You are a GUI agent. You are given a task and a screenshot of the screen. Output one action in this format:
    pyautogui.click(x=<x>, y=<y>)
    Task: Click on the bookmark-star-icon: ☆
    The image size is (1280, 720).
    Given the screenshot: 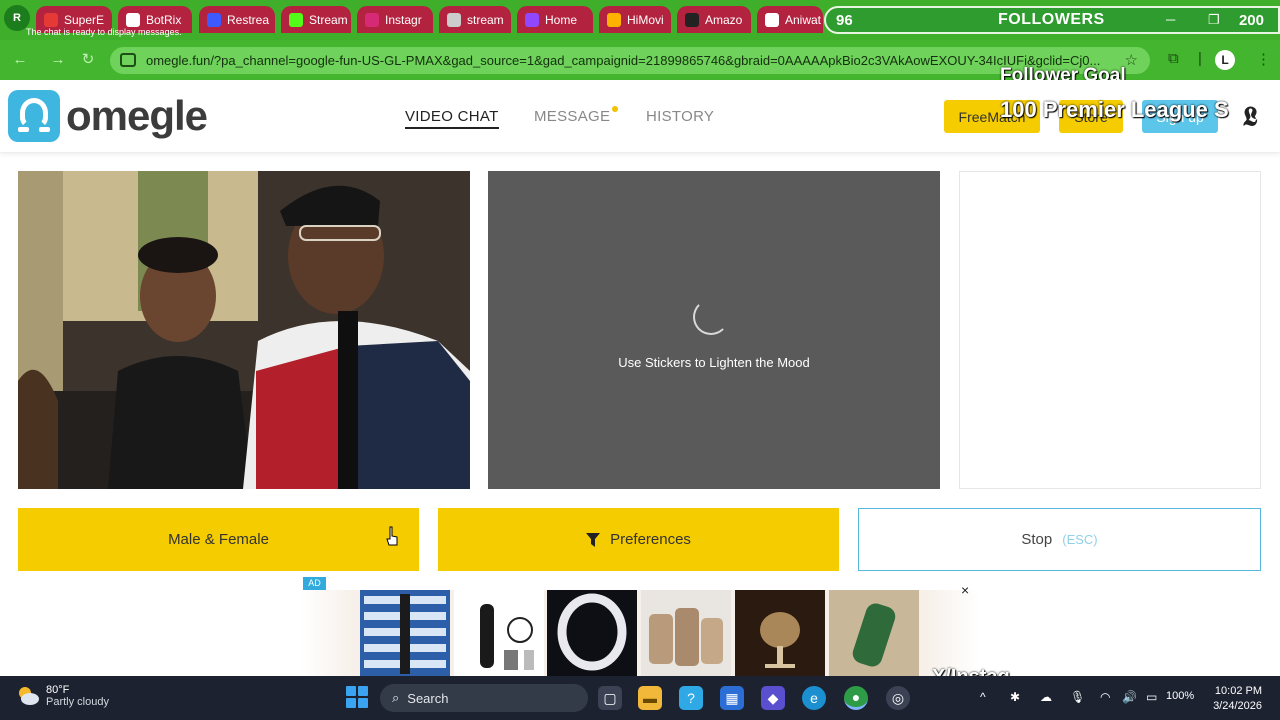 What is the action you would take?
    pyautogui.click(x=1131, y=60)
    